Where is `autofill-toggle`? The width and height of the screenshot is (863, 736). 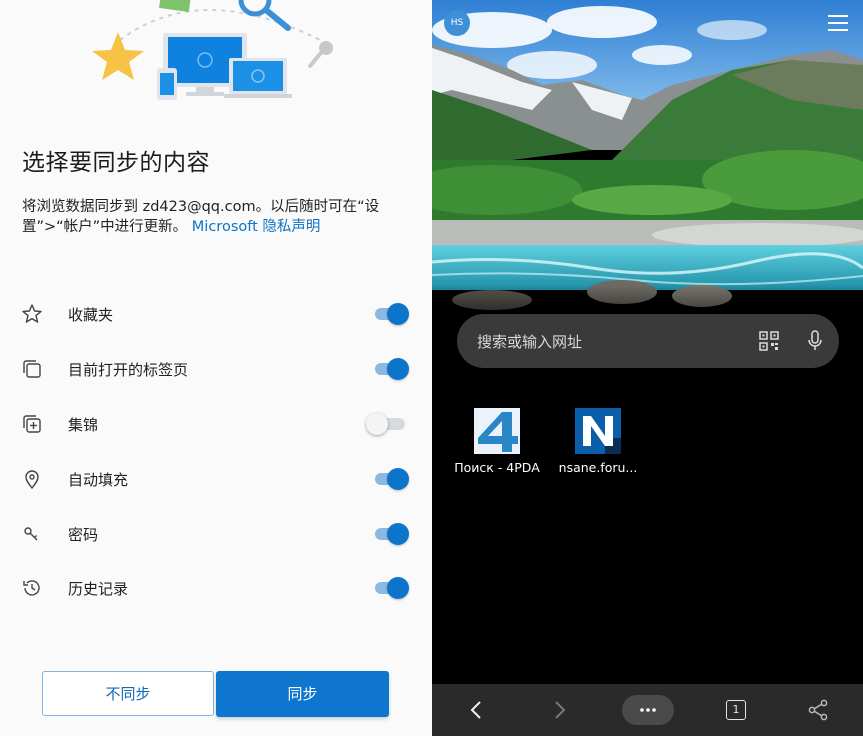
autofill-toggle is located at coordinates (391, 479).